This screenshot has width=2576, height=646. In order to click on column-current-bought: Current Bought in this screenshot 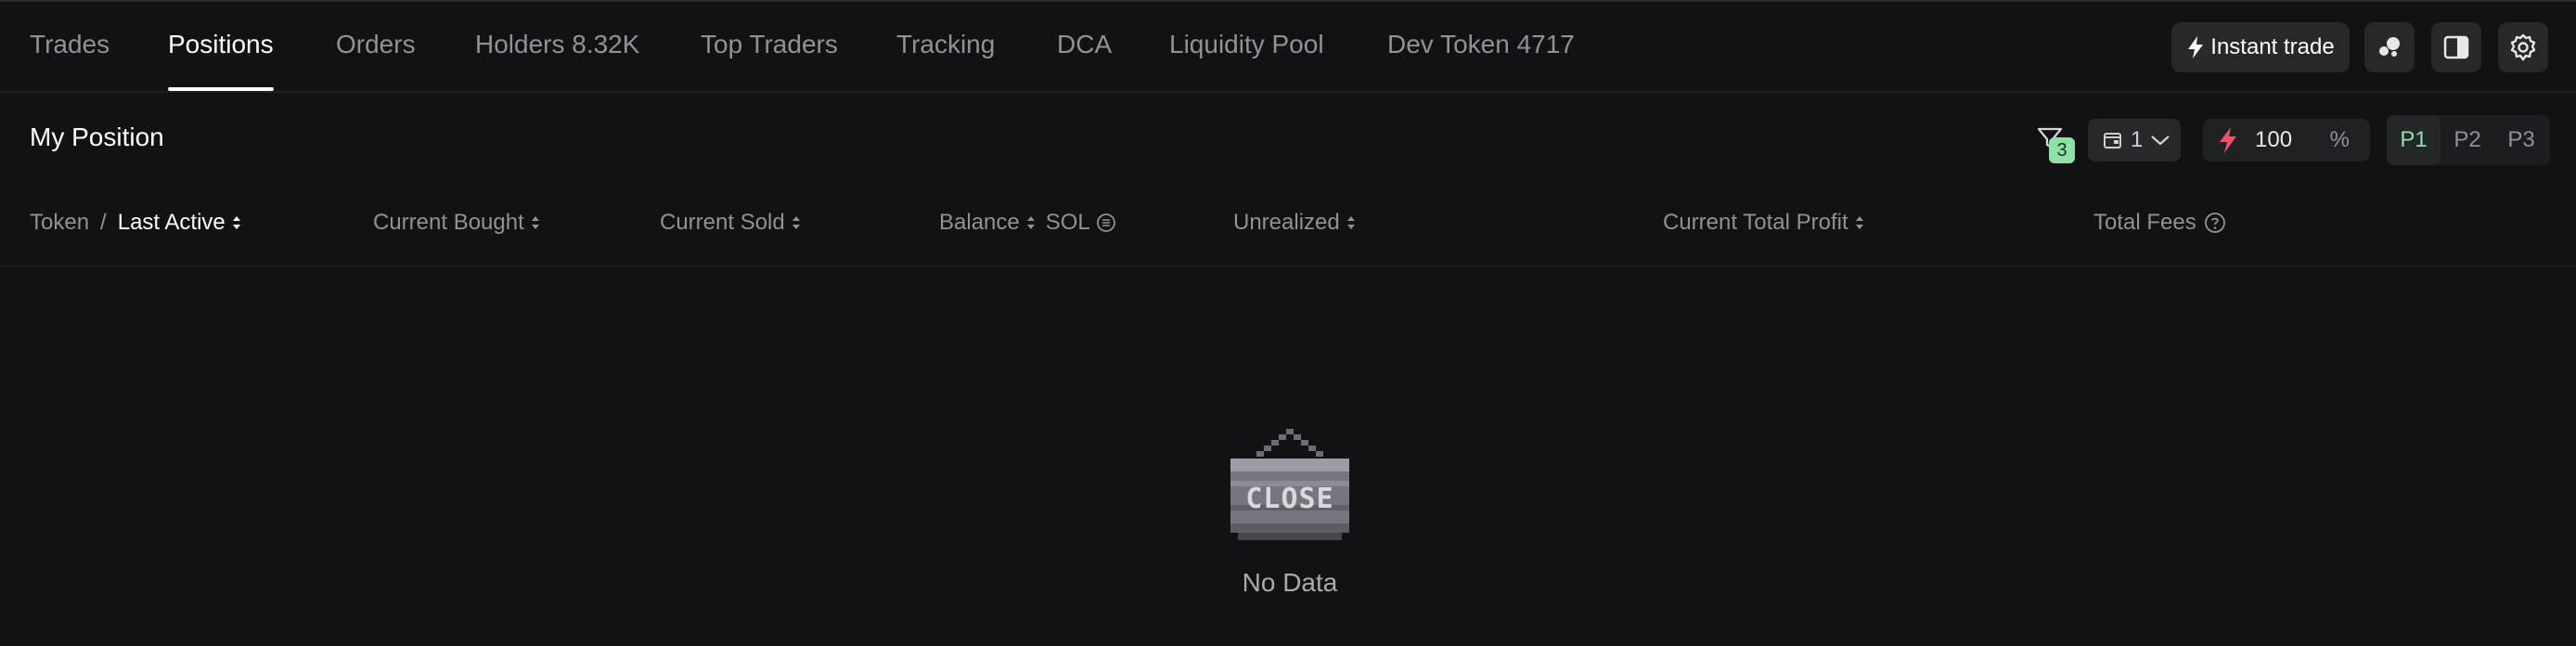, I will do `click(457, 223)`.